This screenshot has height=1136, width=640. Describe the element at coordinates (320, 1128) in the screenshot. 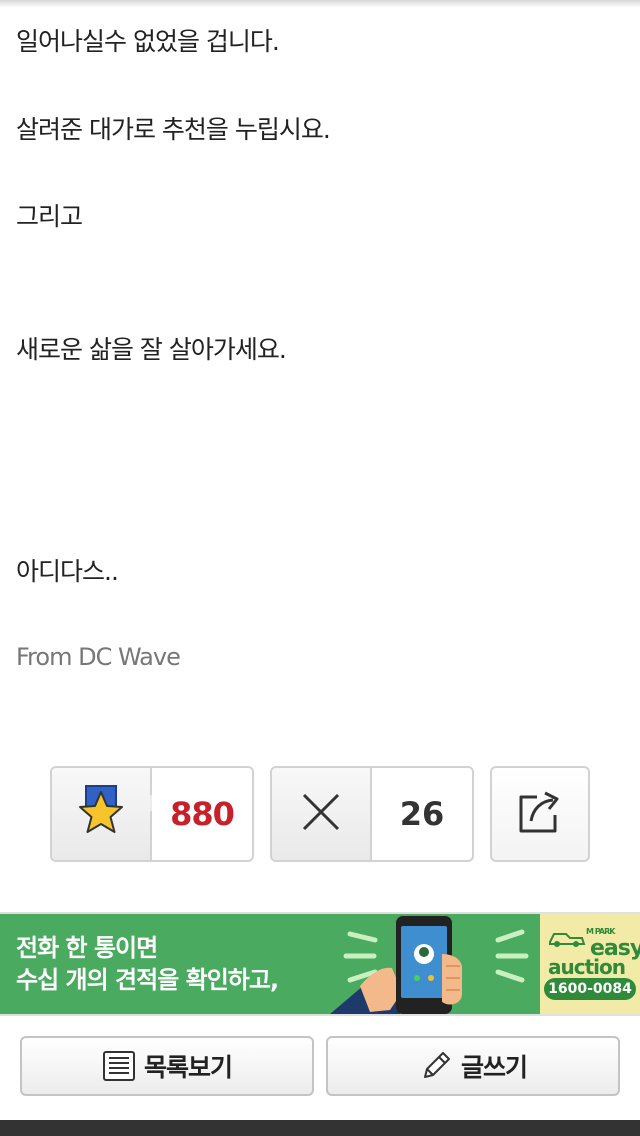

I see `footer-strip` at that location.